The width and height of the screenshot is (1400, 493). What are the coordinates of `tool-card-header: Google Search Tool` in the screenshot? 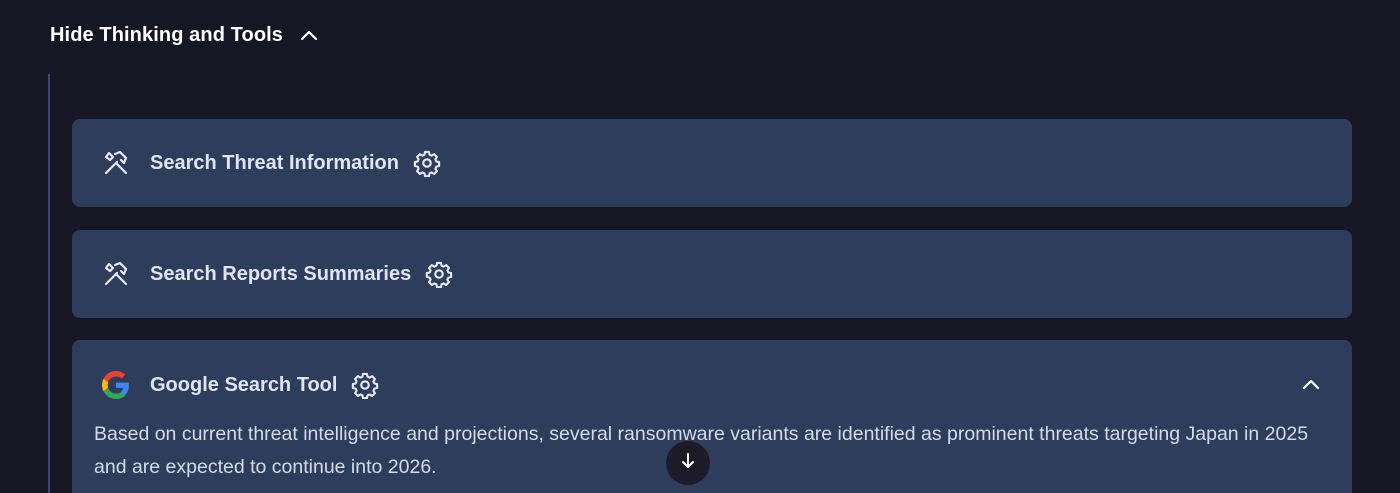 It's located at (240, 385).